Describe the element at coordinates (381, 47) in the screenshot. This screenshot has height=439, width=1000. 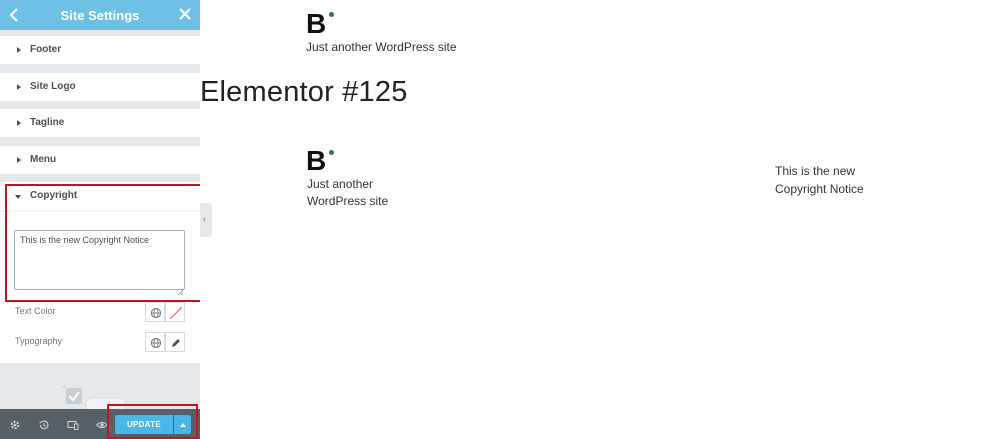
I see `header-tagline: Just another WordPress site` at that location.